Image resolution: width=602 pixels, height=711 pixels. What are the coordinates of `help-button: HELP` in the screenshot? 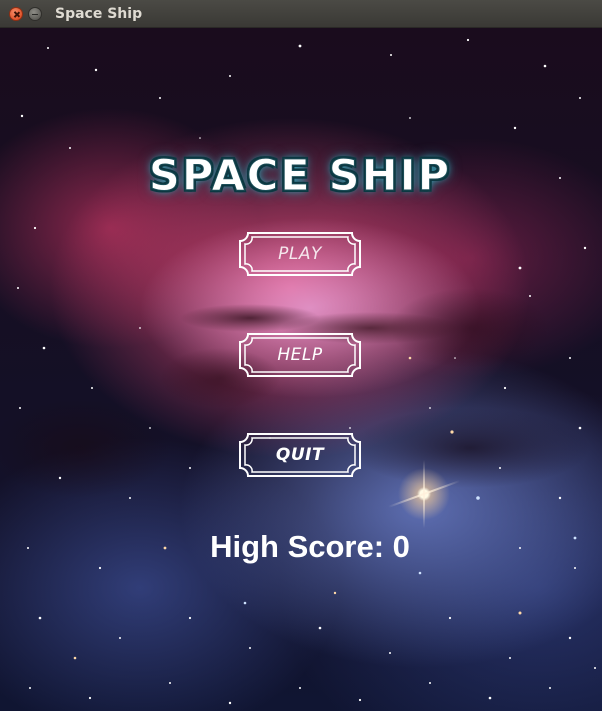 It's located at (300, 355).